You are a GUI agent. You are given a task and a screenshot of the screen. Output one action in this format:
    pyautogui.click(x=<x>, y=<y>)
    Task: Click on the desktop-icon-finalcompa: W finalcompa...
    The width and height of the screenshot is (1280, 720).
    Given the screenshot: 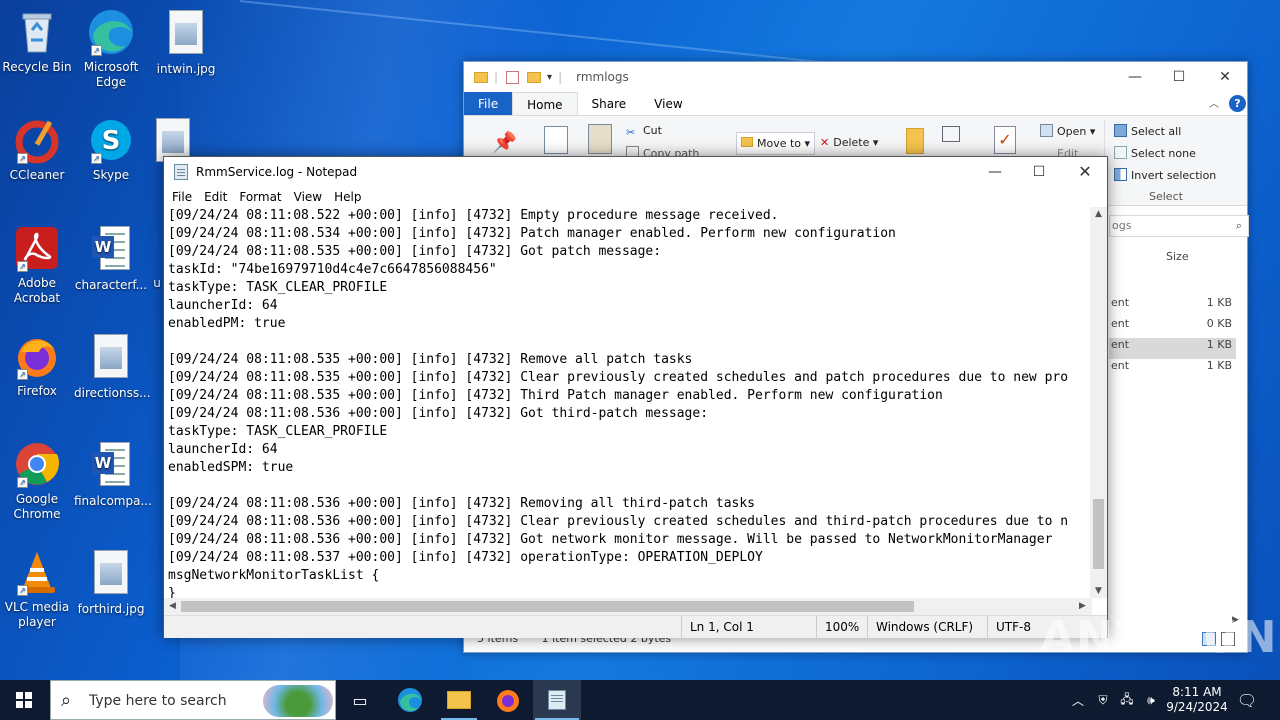 What is the action you would take?
    pyautogui.click(x=113, y=474)
    